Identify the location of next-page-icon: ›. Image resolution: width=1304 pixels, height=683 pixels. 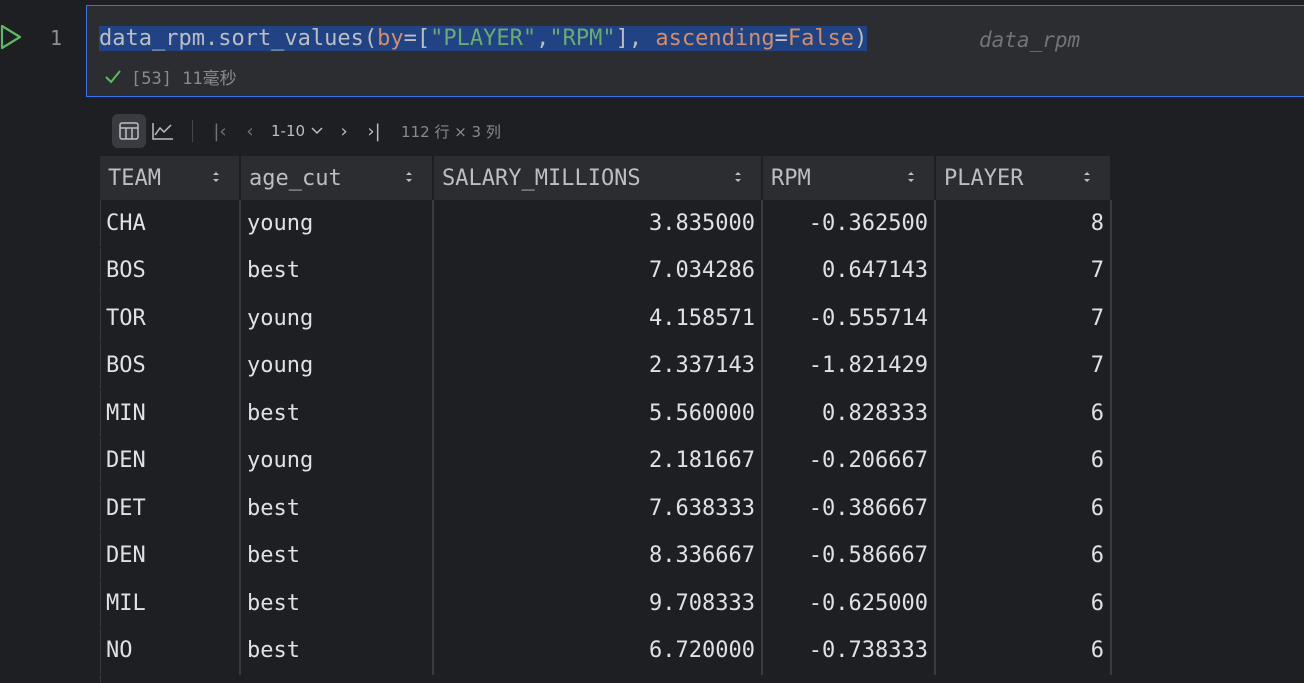
(344, 131).